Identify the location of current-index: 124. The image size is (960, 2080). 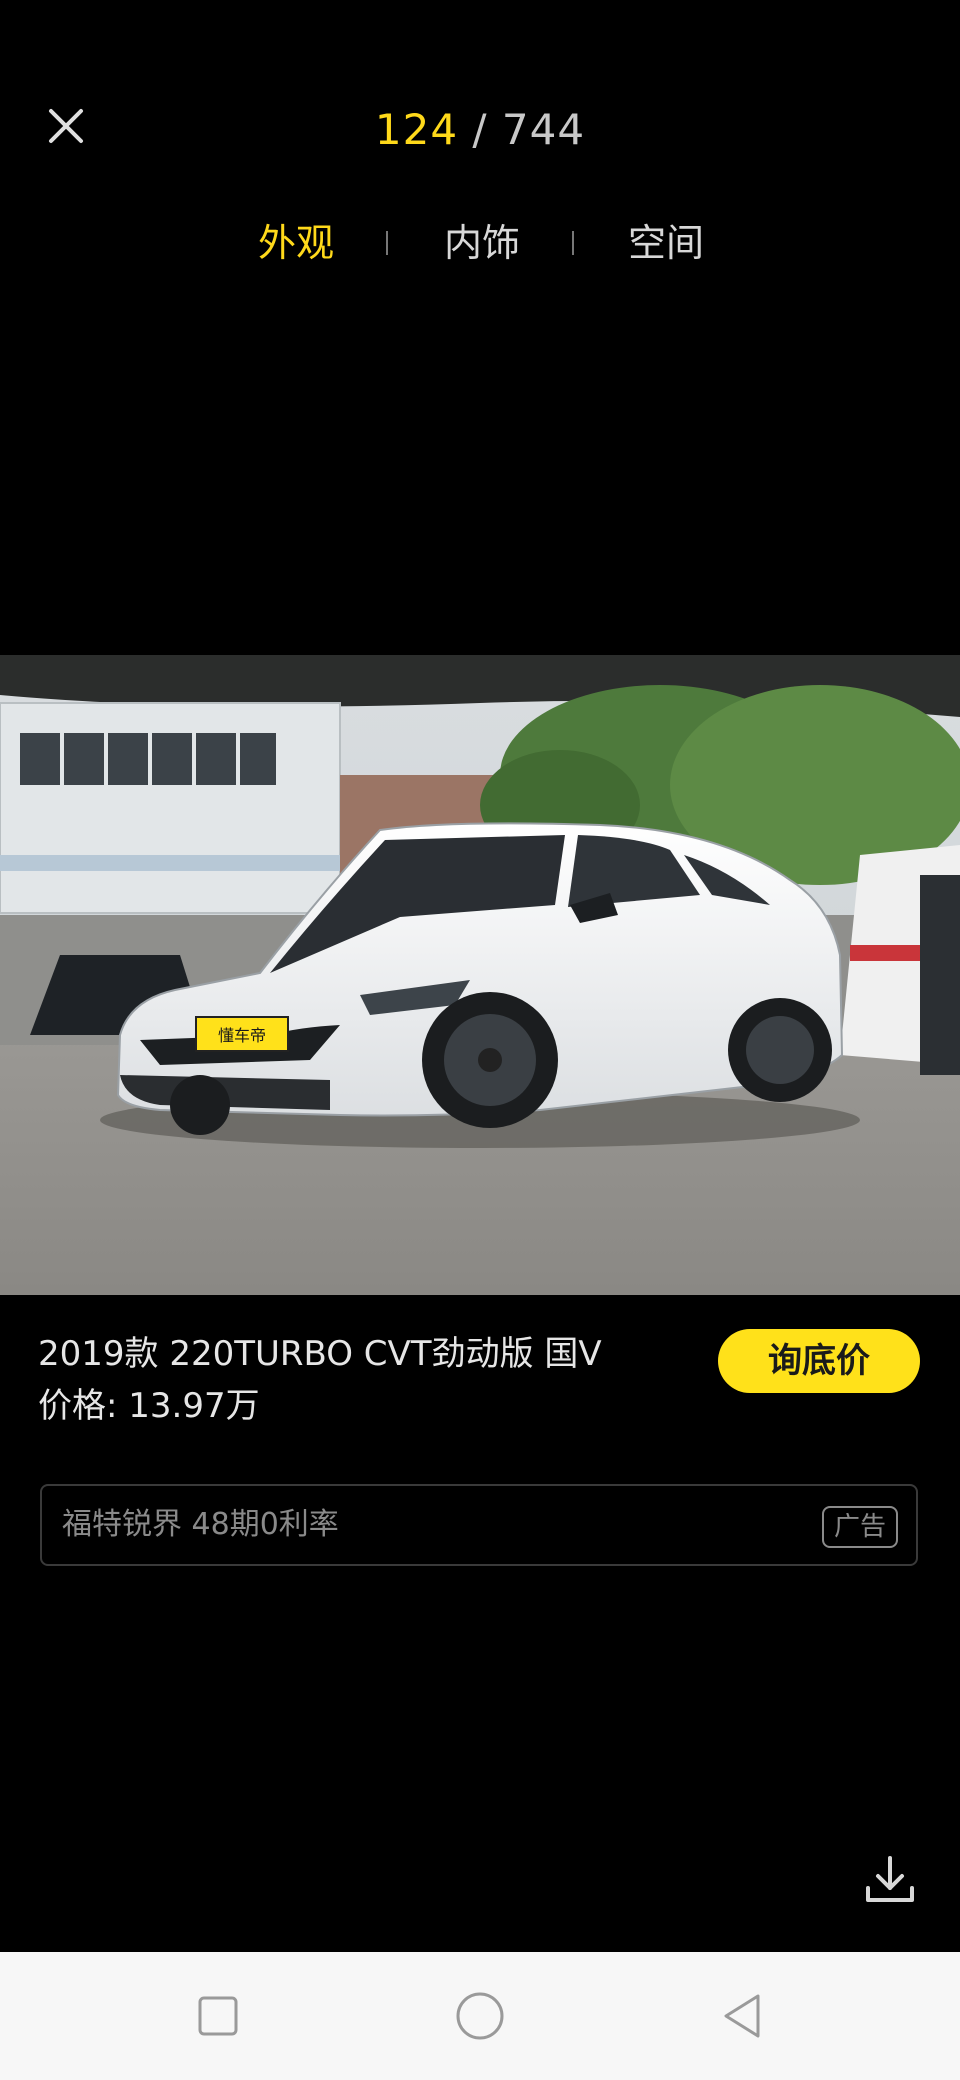
(416, 129).